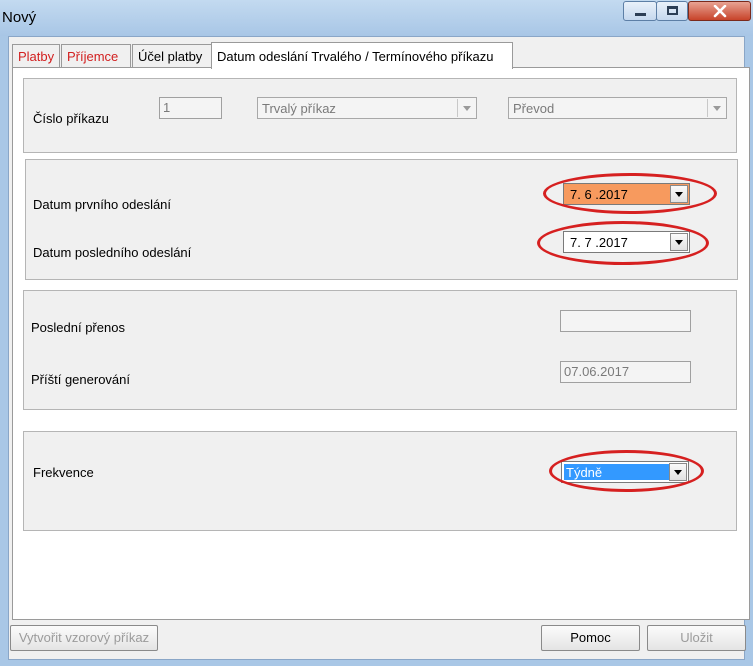 The height and width of the screenshot is (666, 753). I want to click on order-number-label: Číslo příkazu, so click(71, 118).